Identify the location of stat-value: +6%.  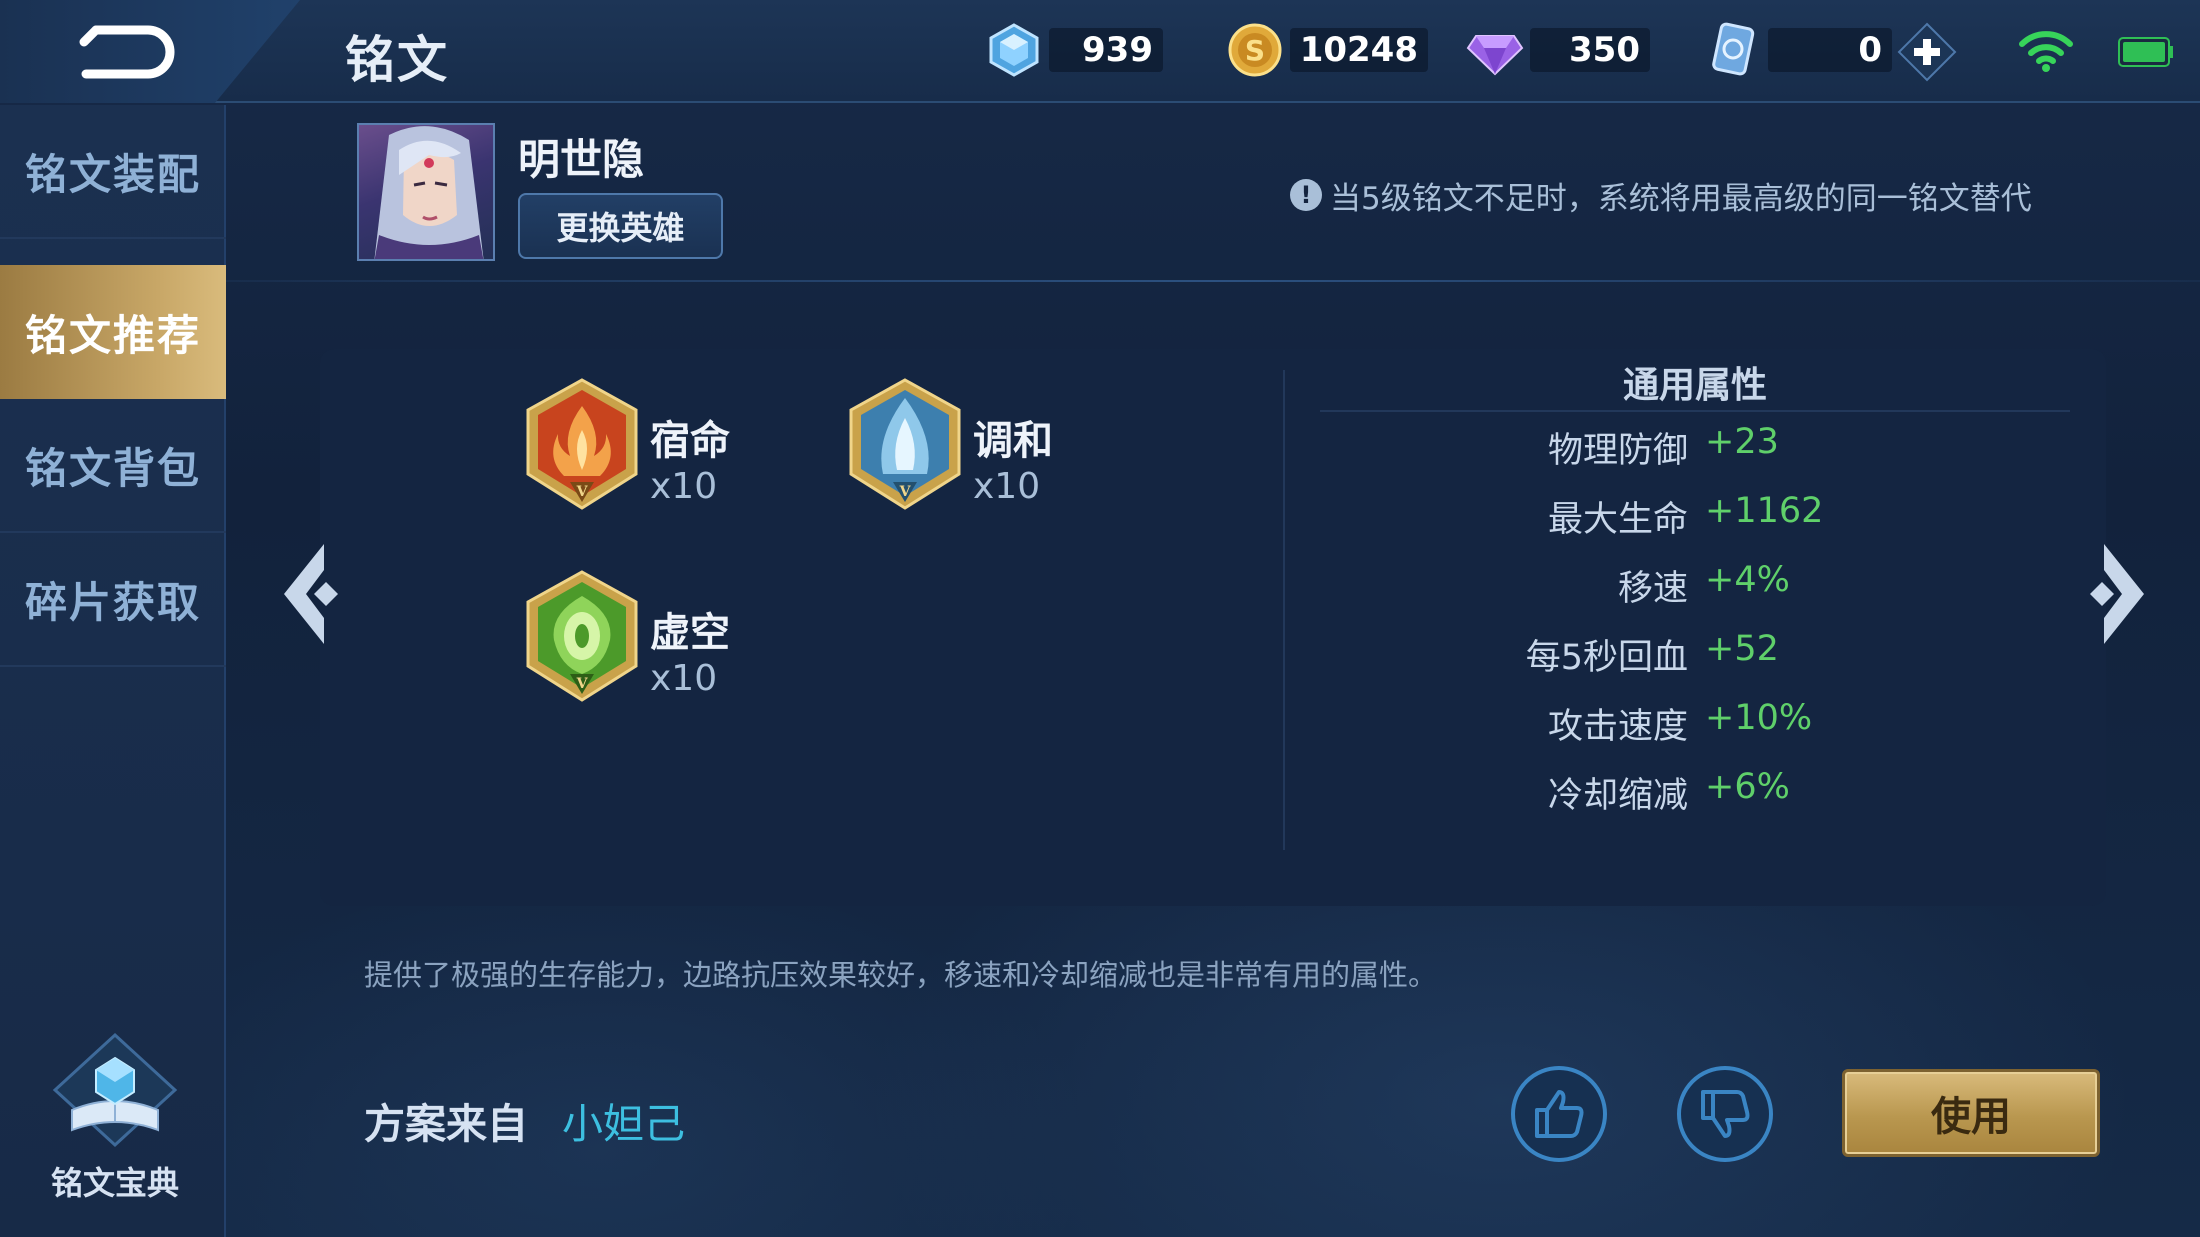
(1747, 787).